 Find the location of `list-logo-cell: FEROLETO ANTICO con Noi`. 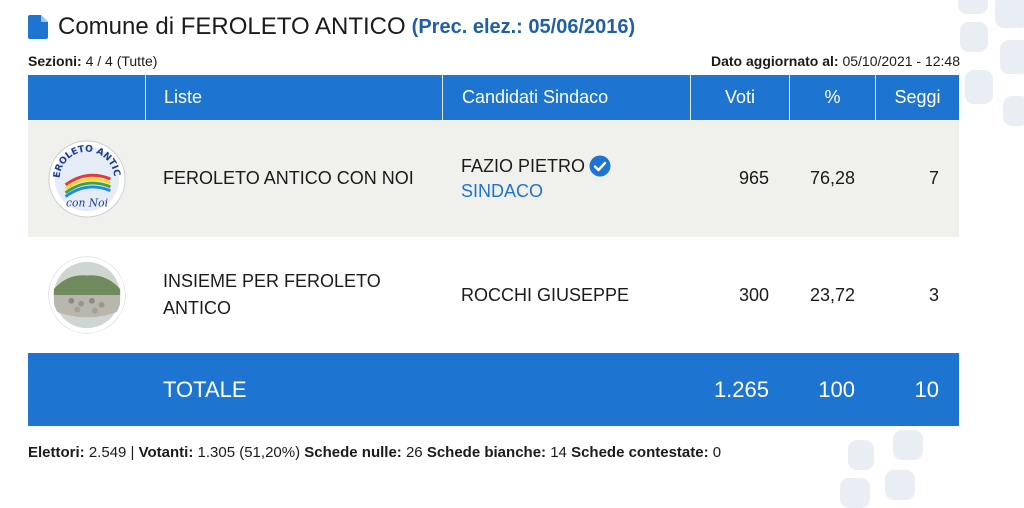

list-logo-cell: FEROLETO ANTICO con Noi is located at coordinates (86, 178).